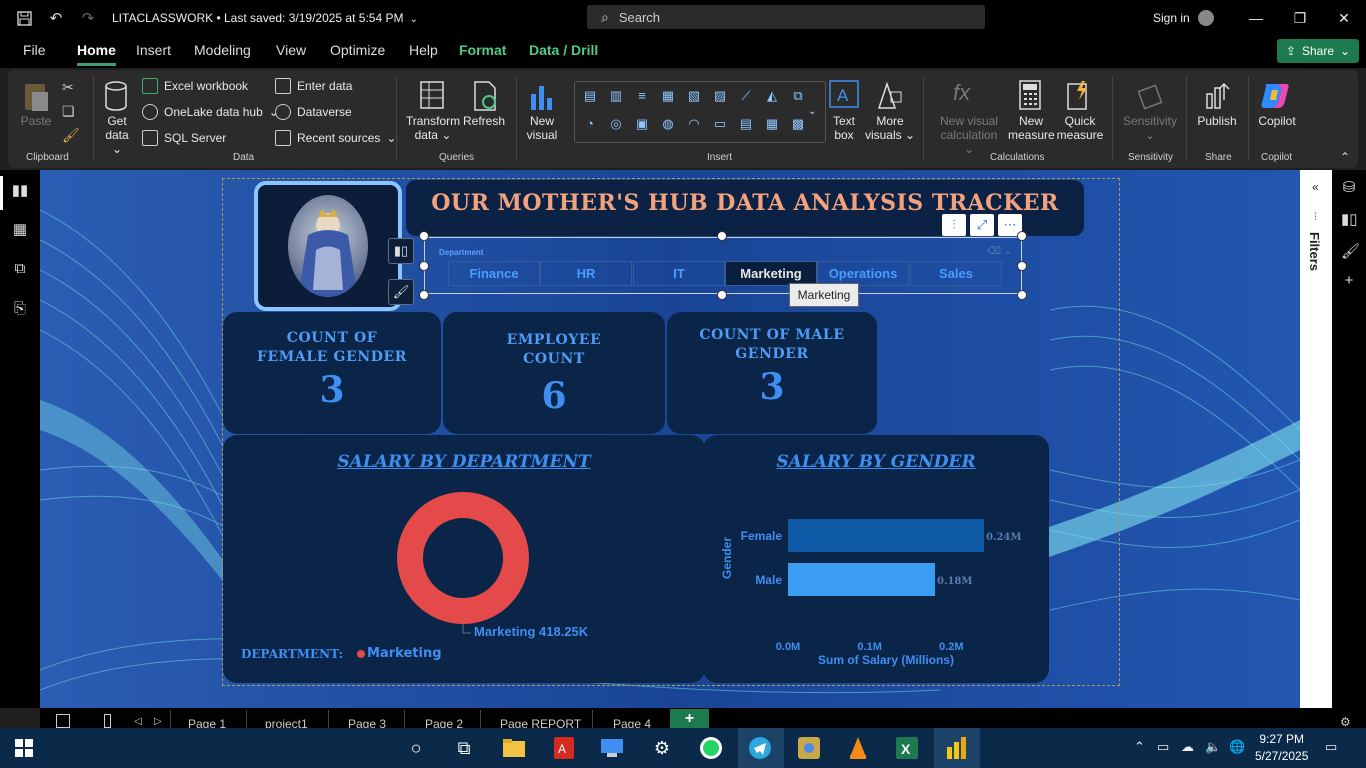 Image resolution: width=1366 pixels, height=768 pixels. I want to click on bar-female, so click(886, 535).